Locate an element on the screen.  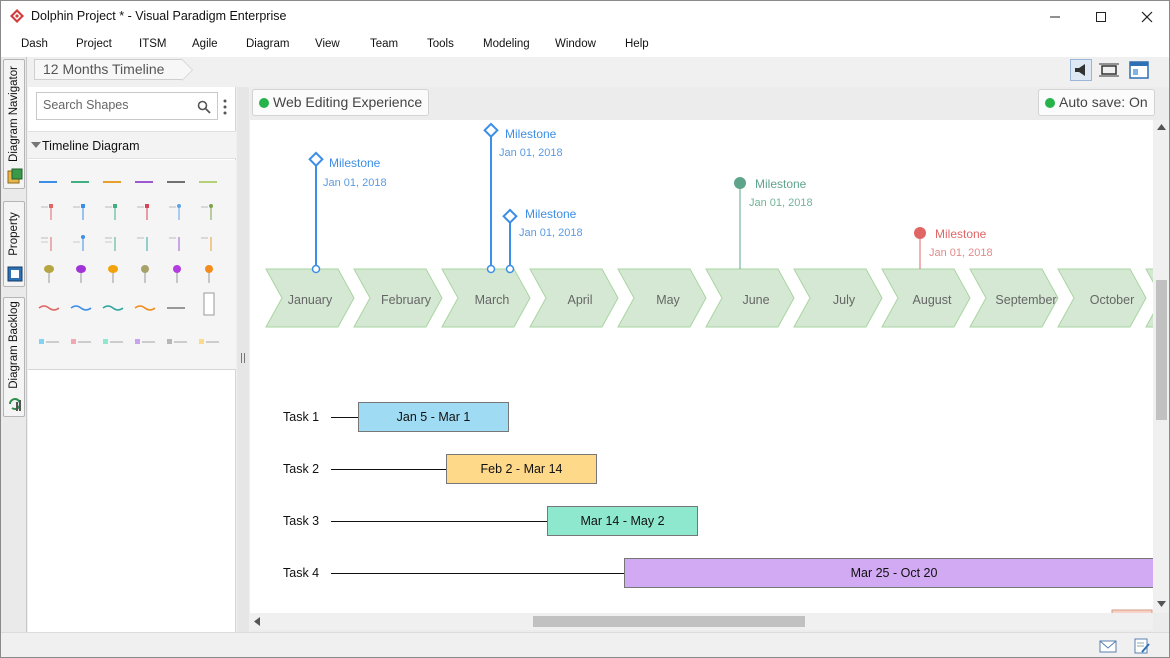
megaphone-button is located at coordinates (1081, 70).